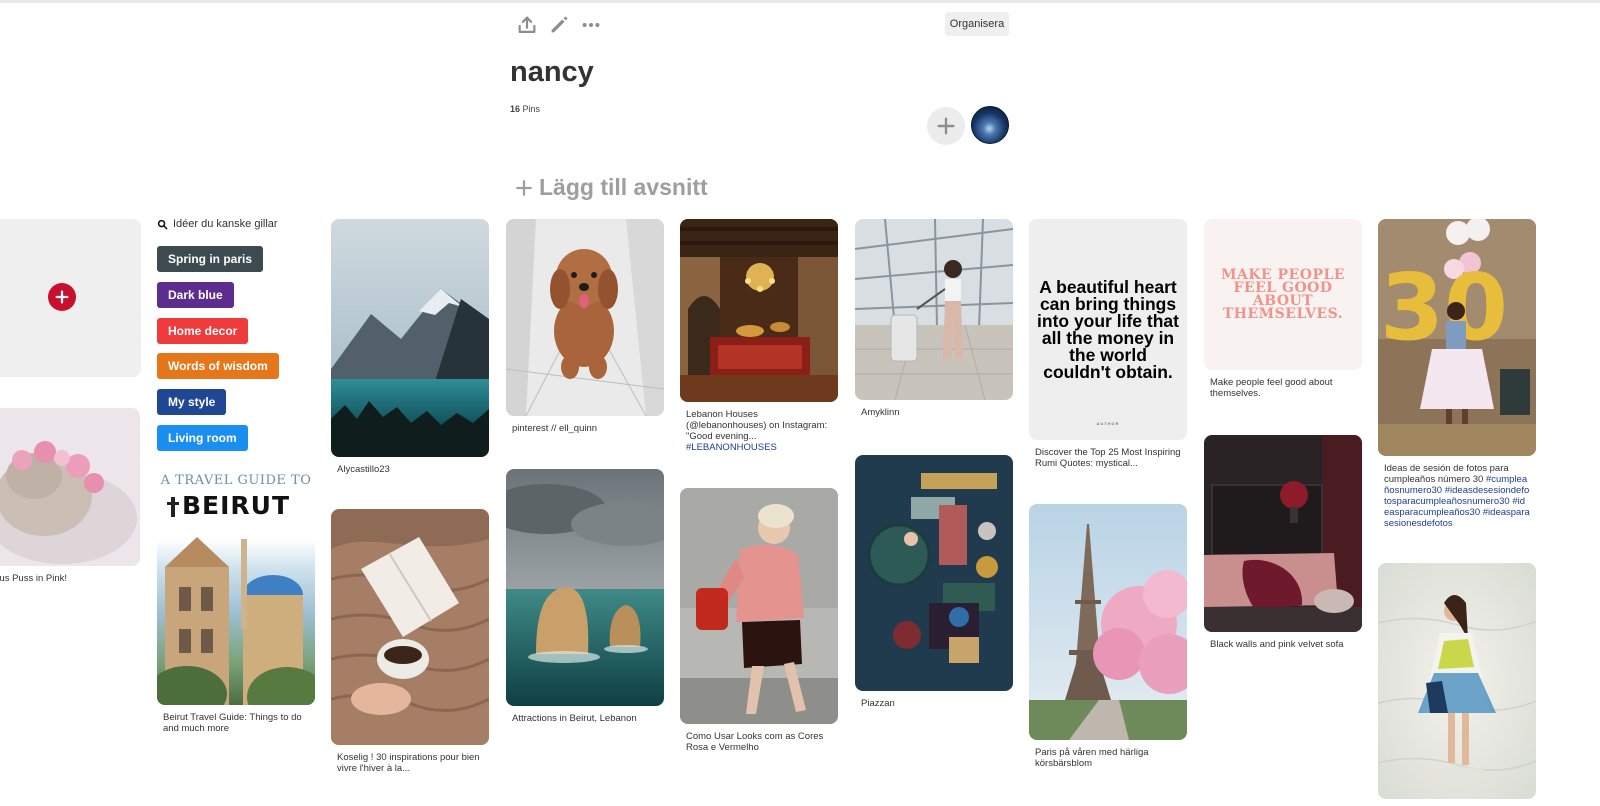 The height and width of the screenshot is (806, 1600). I want to click on pin-caption: Alycastillo23, so click(363, 469).